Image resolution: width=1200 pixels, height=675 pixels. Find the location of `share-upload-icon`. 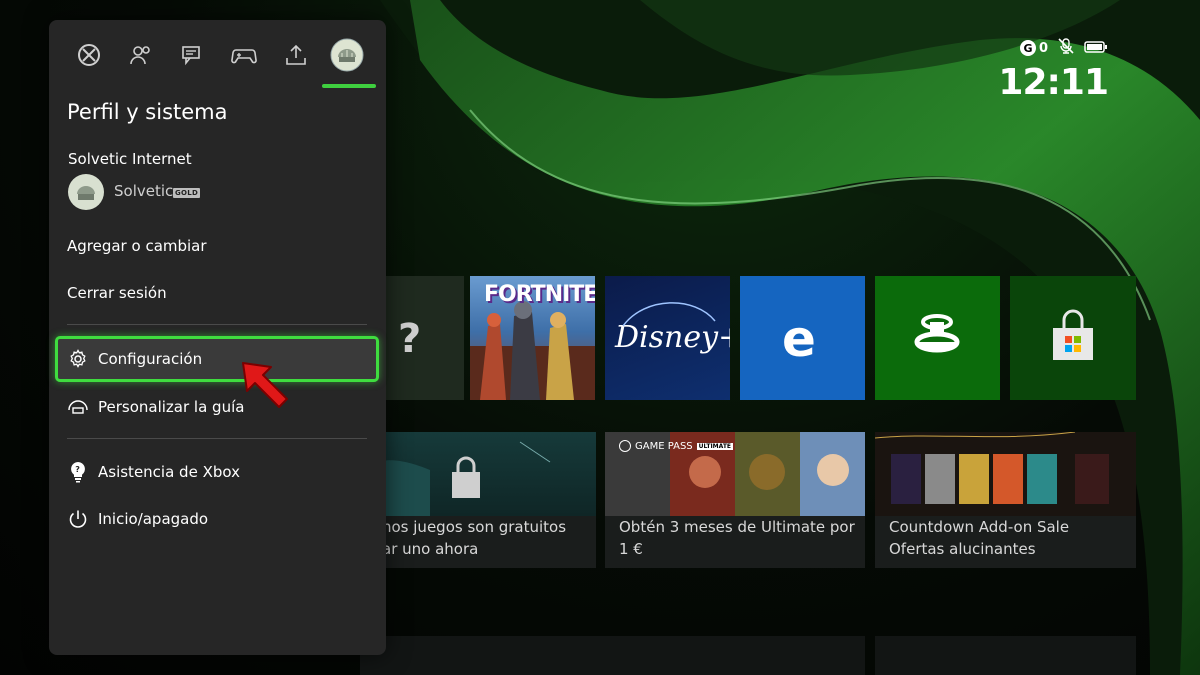

share-upload-icon is located at coordinates (295, 54).